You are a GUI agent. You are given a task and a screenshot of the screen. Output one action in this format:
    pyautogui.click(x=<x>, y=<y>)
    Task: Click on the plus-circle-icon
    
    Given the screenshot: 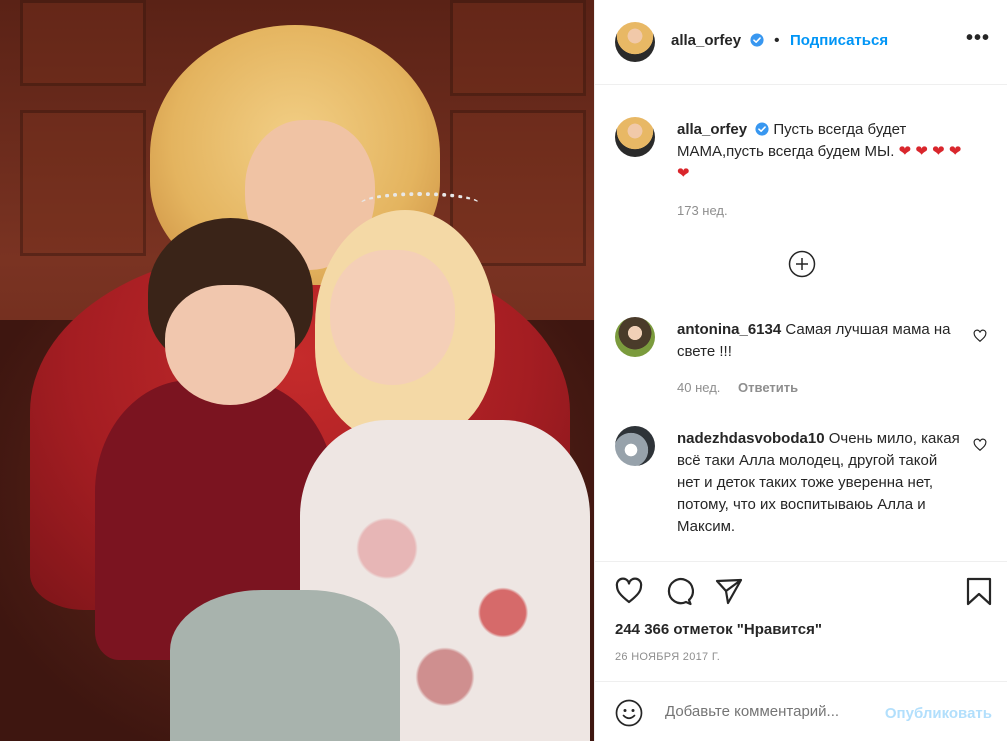 What is the action you would take?
    pyautogui.click(x=802, y=264)
    